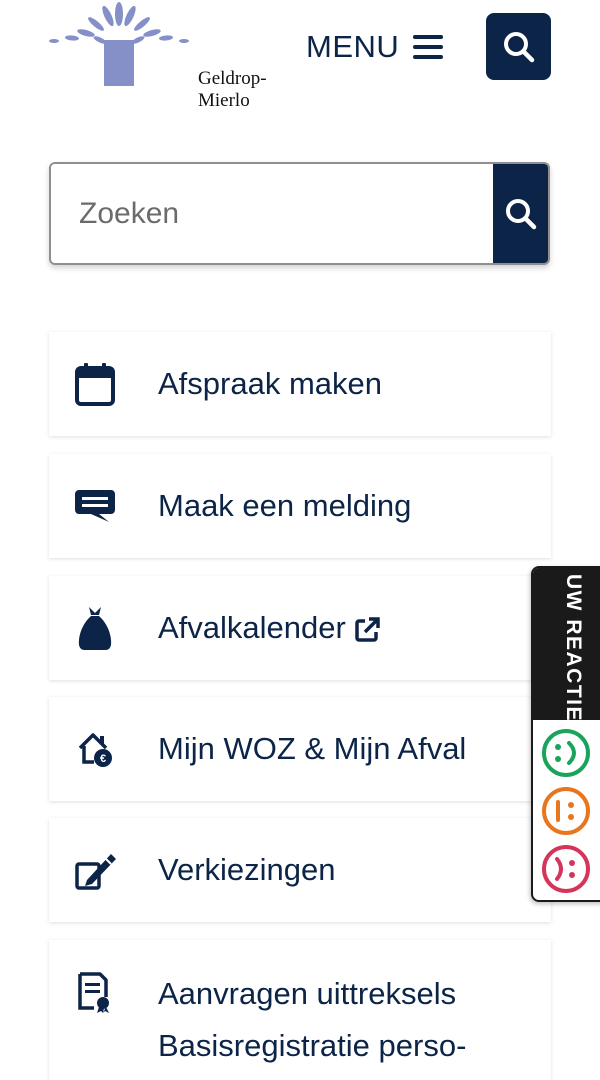 The width and height of the screenshot is (600, 1080). What do you see at coordinates (353, 46) in the screenshot?
I see `menu-label: MENU` at bounding box center [353, 46].